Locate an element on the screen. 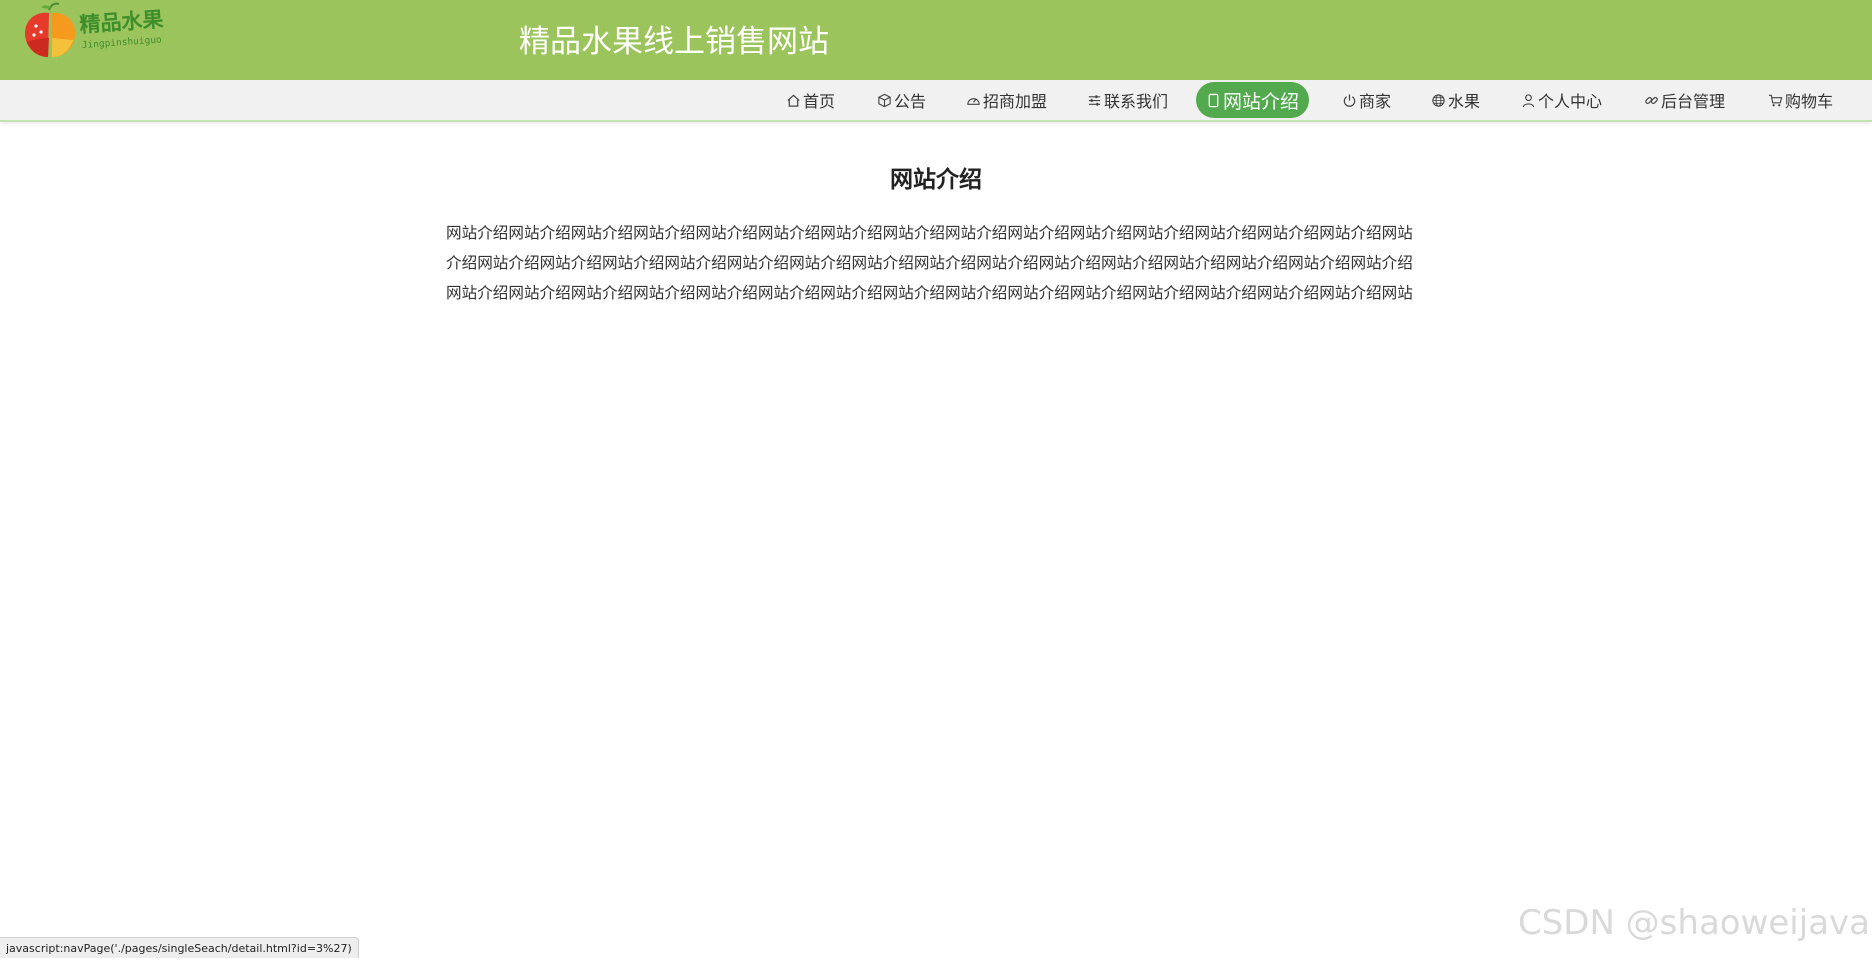  nav-item-franchise: 招商加盟 is located at coordinates (1006, 100).